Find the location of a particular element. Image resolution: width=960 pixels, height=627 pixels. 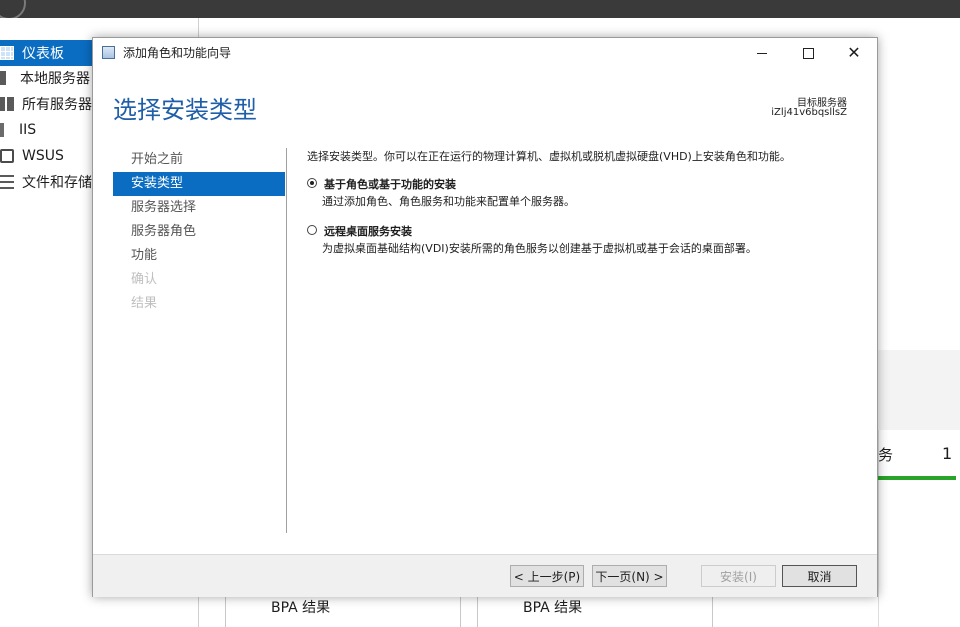

minimize-button is located at coordinates (762, 53).